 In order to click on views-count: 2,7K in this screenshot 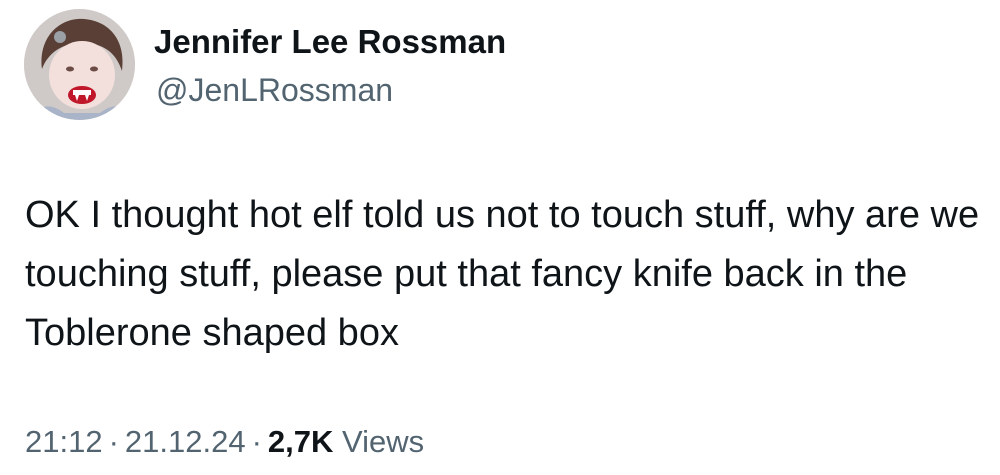, I will do `click(300, 441)`.